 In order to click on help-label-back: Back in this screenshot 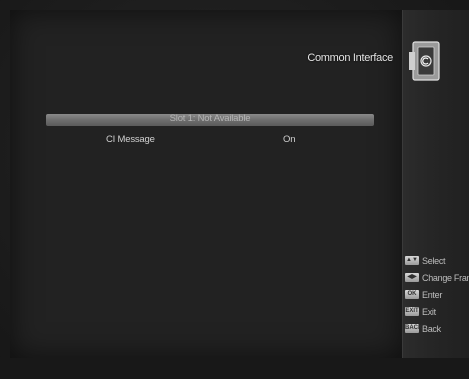, I will do `click(431, 328)`.